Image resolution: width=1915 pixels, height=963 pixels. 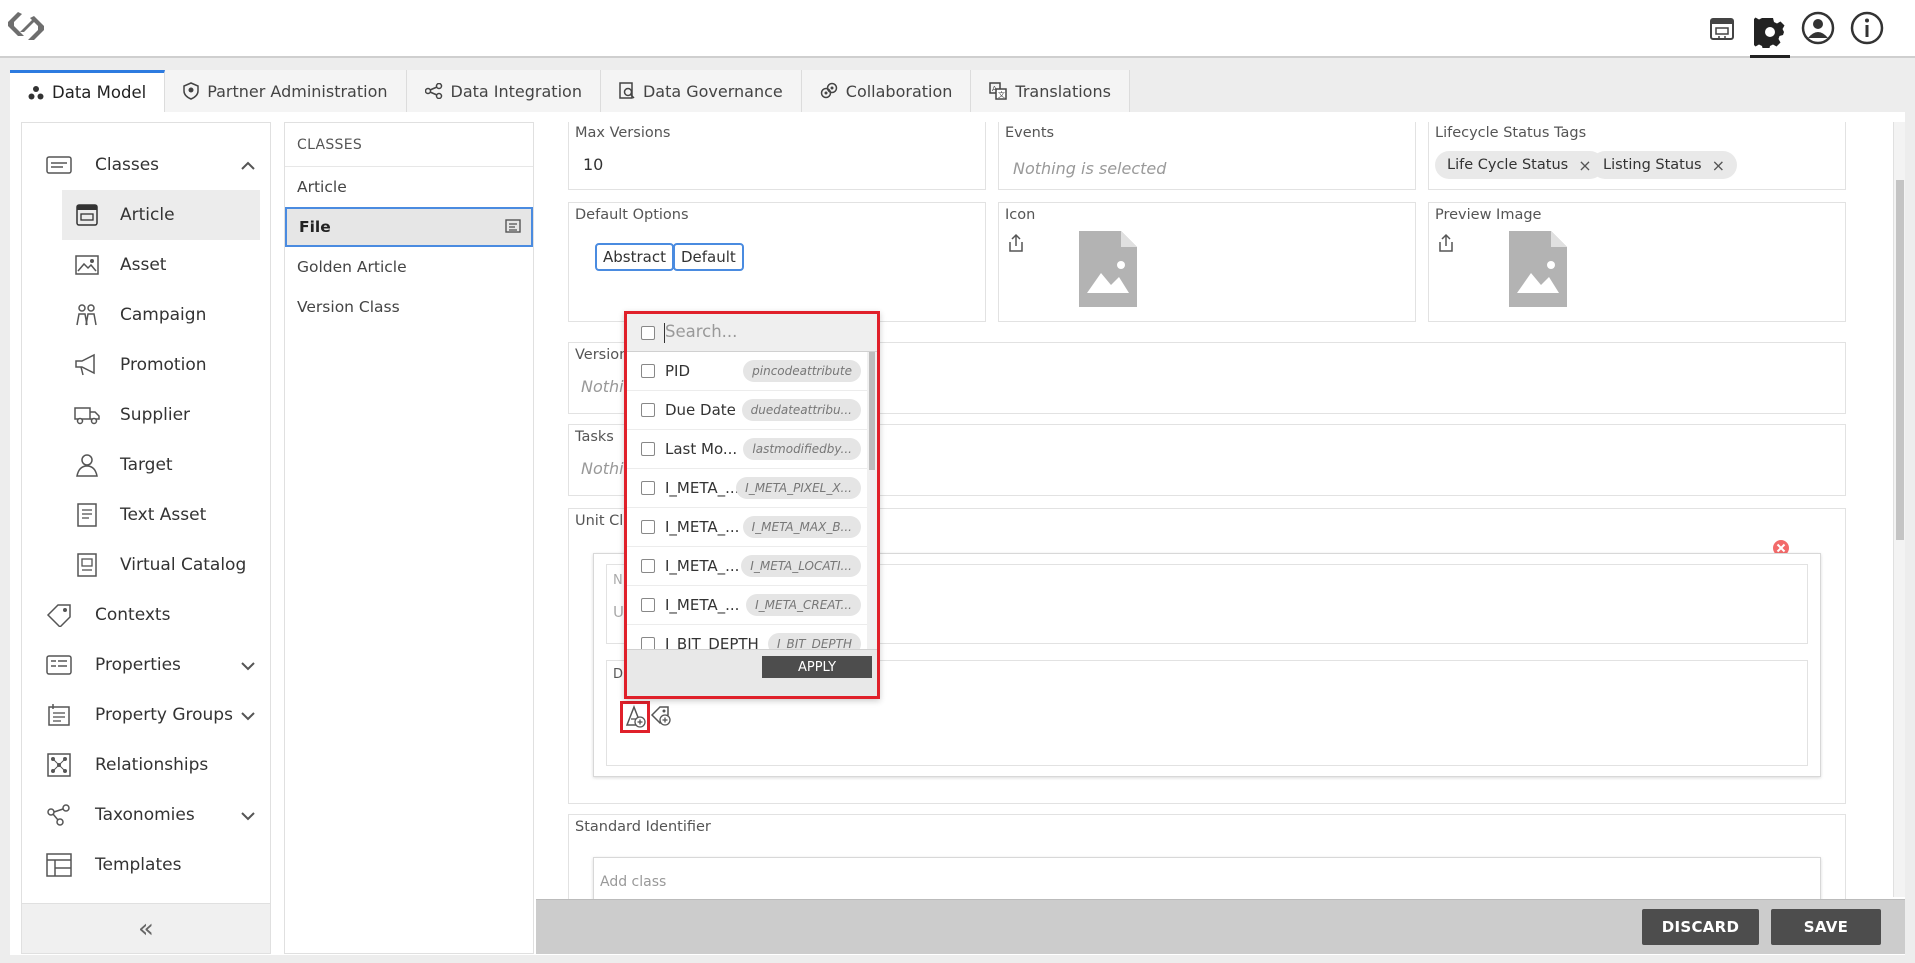 What do you see at coordinates (161, 465) in the screenshot?
I see `sidebar-item-target: Target` at bounding box center [161, 465].